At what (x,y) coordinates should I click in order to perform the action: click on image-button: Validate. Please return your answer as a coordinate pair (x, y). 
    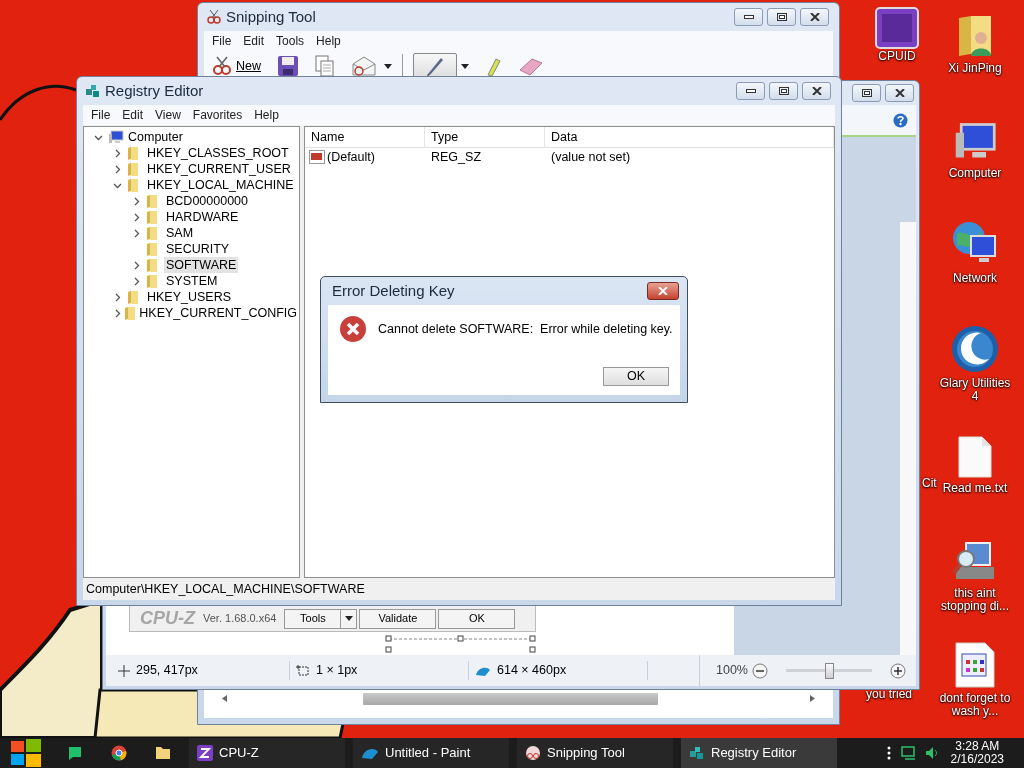
    Looking at the image, I should click on (398, 618).